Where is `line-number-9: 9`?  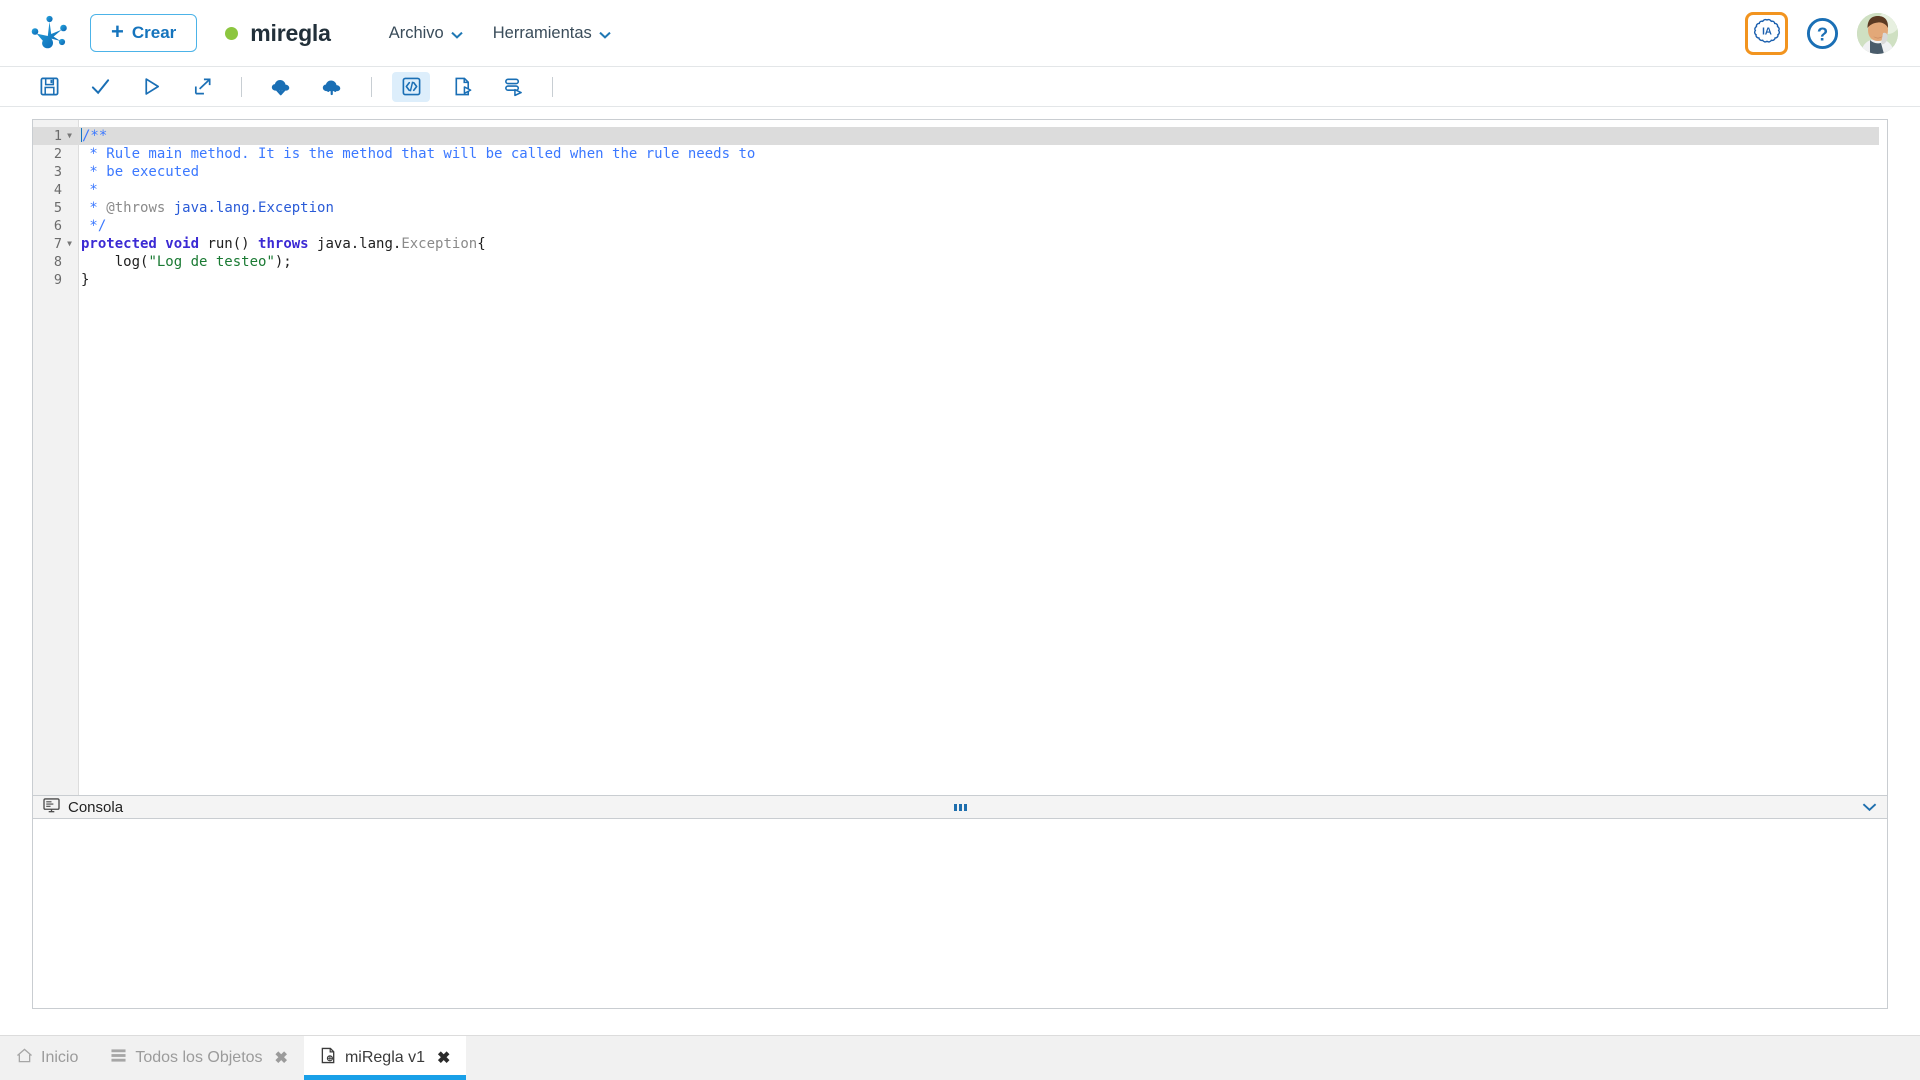
line-number-9: 9 is located at coordinates (55, 280).